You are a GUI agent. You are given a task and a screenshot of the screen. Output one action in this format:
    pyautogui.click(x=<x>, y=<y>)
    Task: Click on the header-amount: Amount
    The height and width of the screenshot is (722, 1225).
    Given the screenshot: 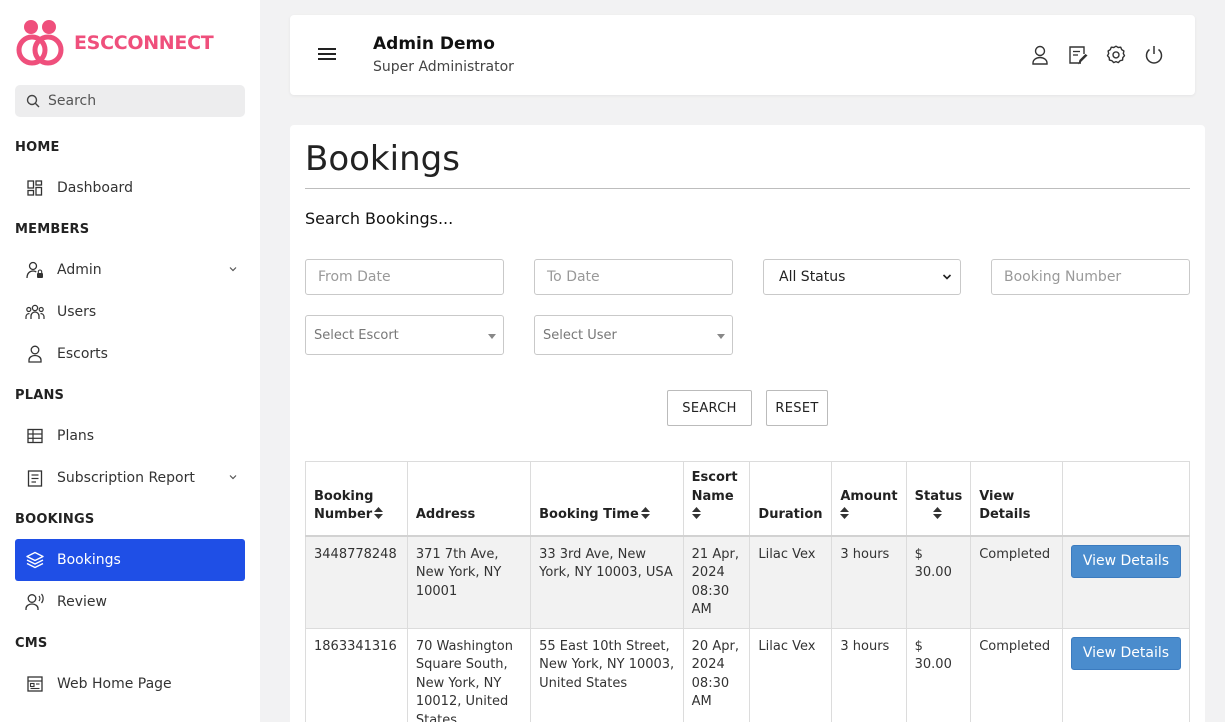 What is the action you would take?
    pyautogui.click(x=869, y=499)
    